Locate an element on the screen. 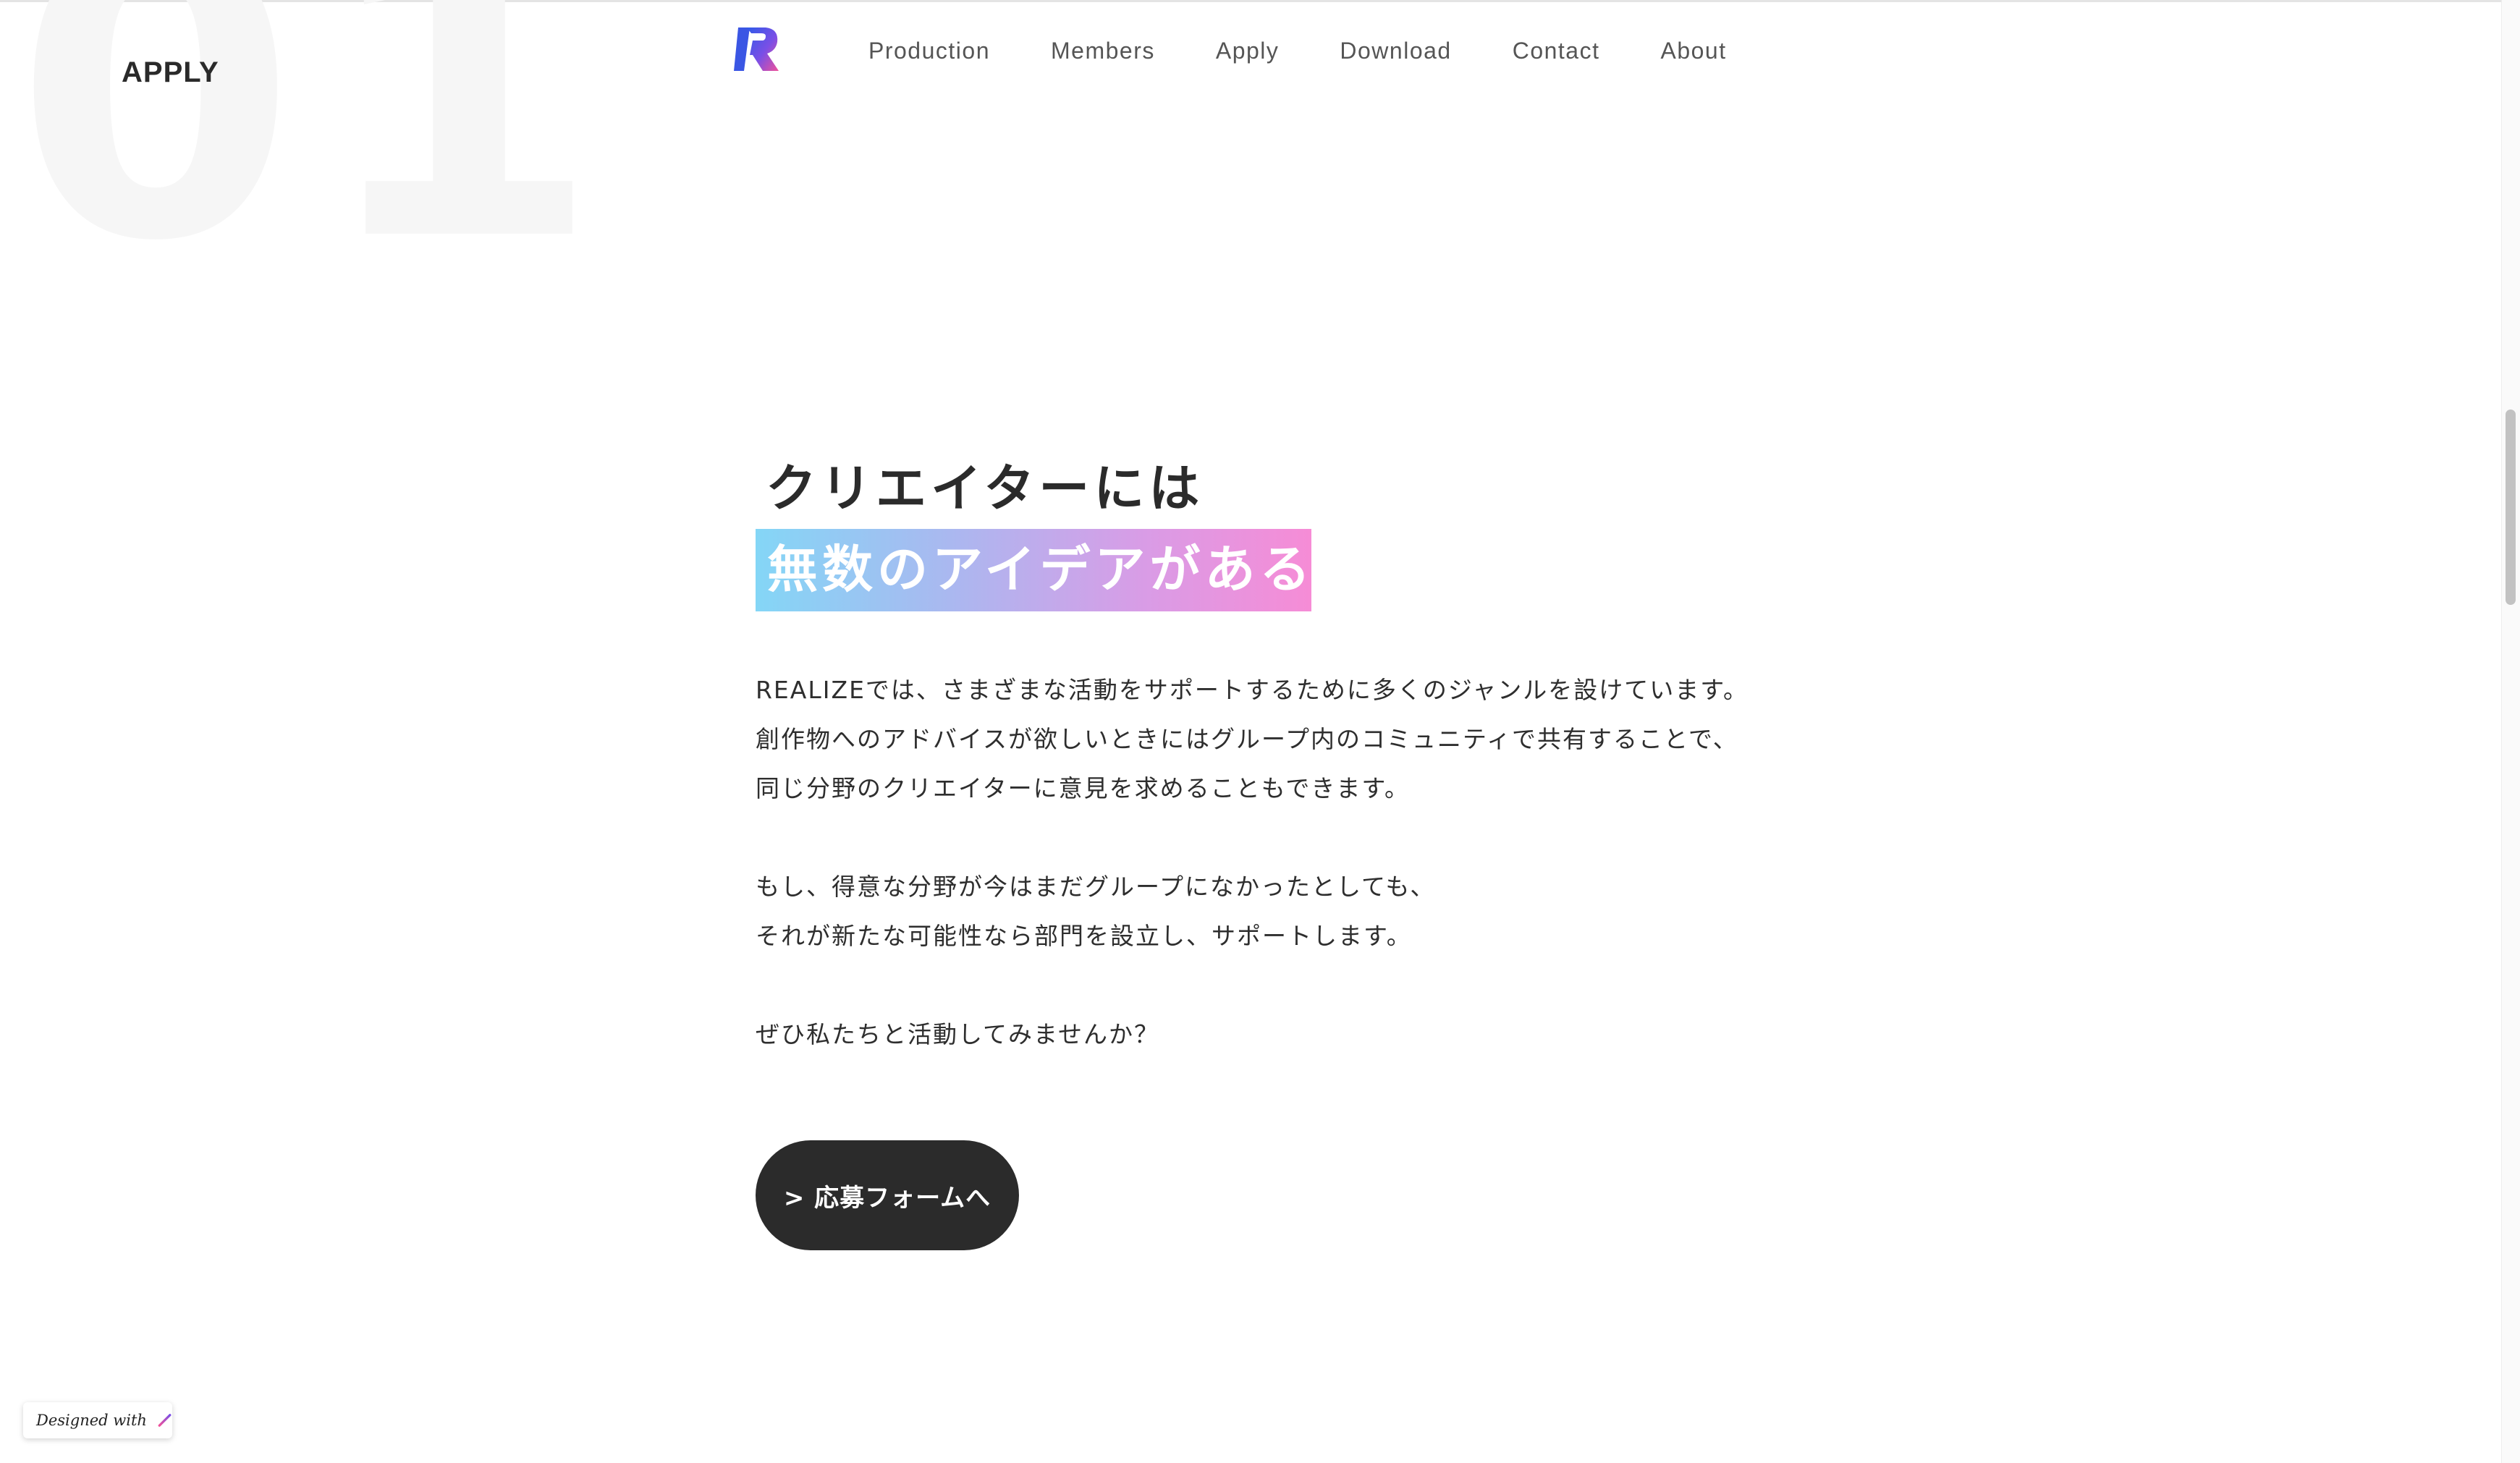 The image size is (2520, 1463). scrollbar-track is located at coordinates (2510, 731).